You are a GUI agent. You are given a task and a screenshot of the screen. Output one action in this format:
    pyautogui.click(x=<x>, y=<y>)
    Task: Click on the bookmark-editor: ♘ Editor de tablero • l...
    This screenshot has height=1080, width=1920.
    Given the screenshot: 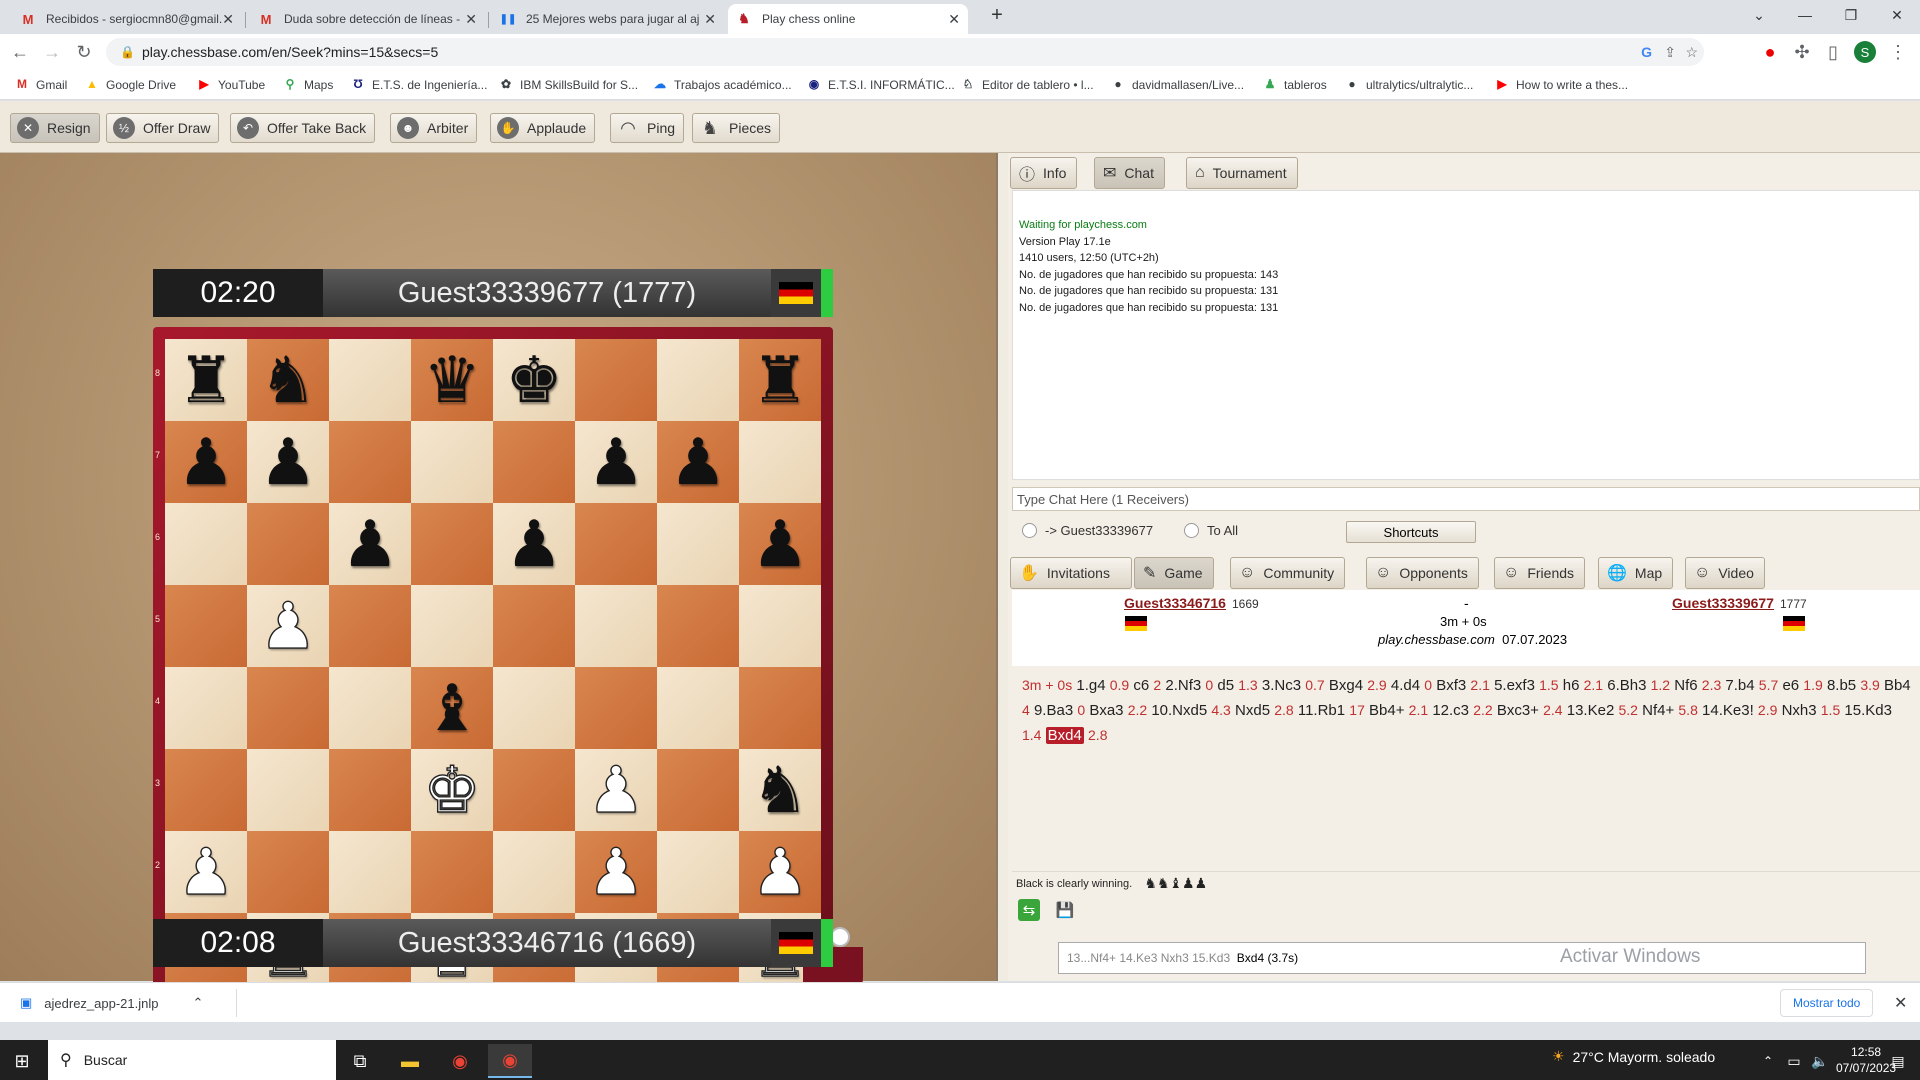 What is the action you would take?
    pyautogui.click(x=1027, y=85)
    